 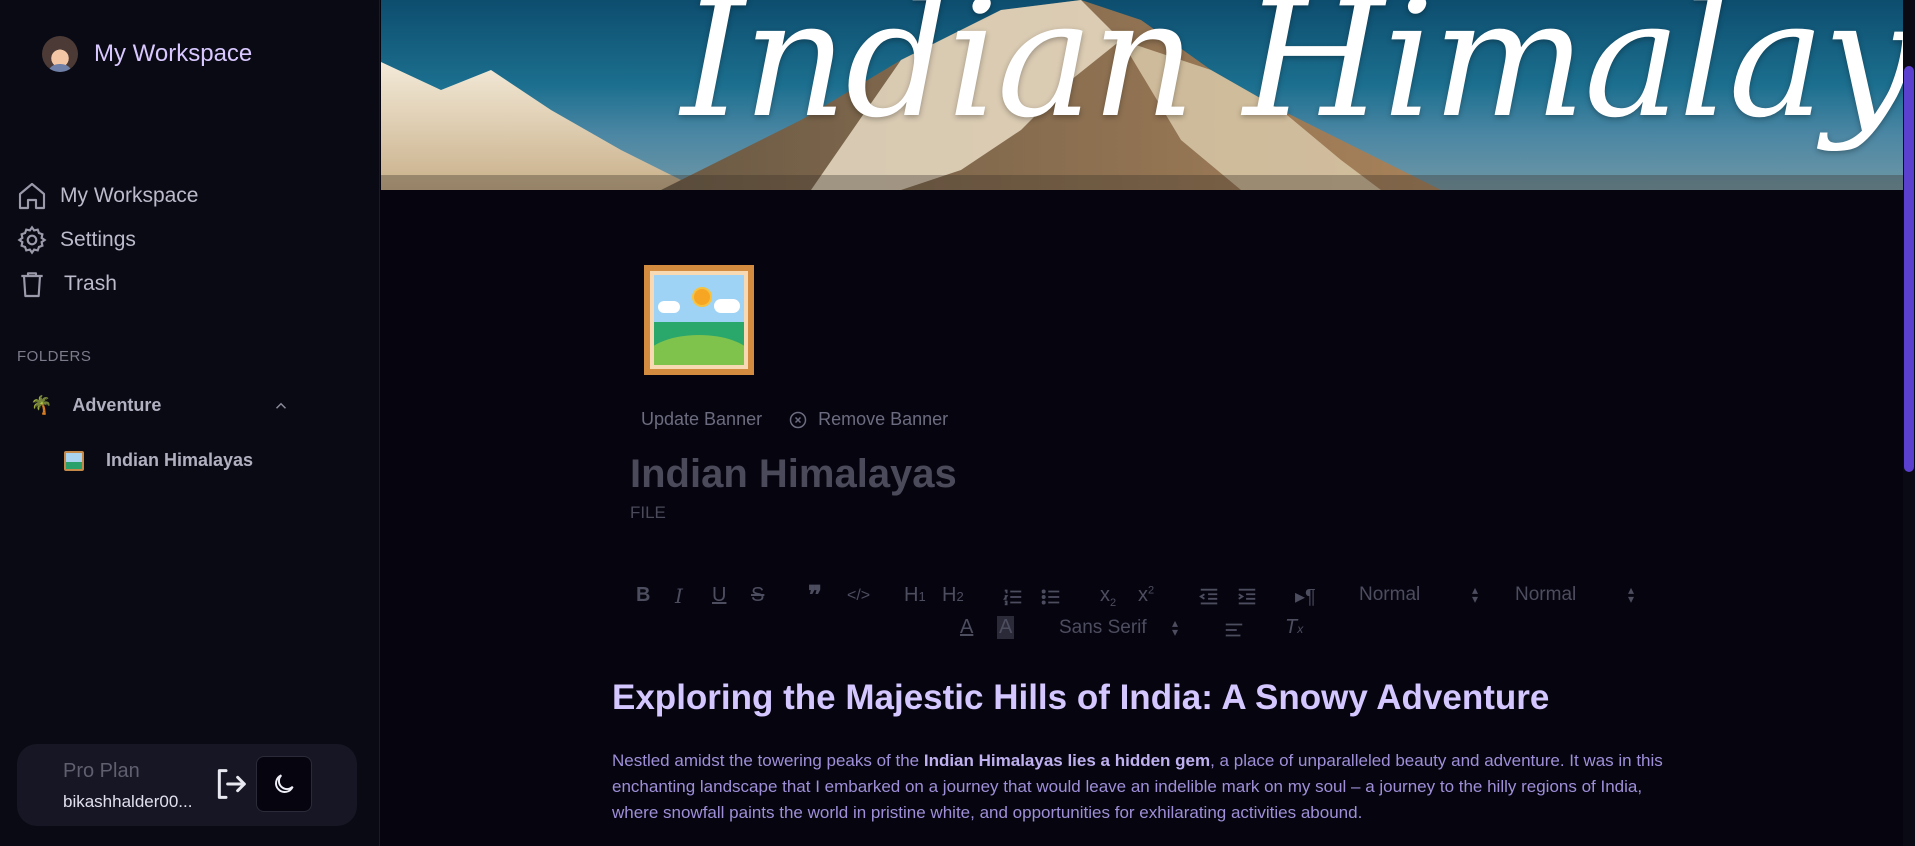 What do you see at coordinates (699, 320) in the screenshot?
I see `document-icon-framed-picture` at bounding box center [699, 320].